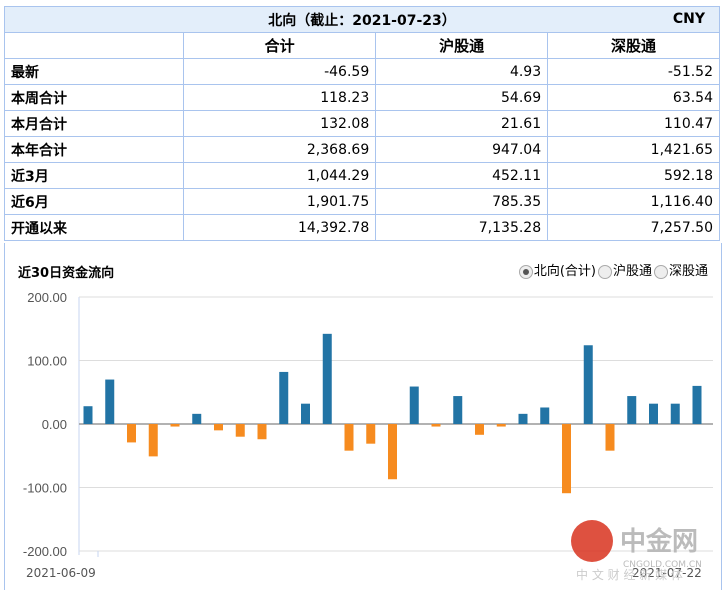 The image size is (728, 590). I want to click on watermark-slogan: 中 文 财 经 新 媒 体, so click(629, 574).